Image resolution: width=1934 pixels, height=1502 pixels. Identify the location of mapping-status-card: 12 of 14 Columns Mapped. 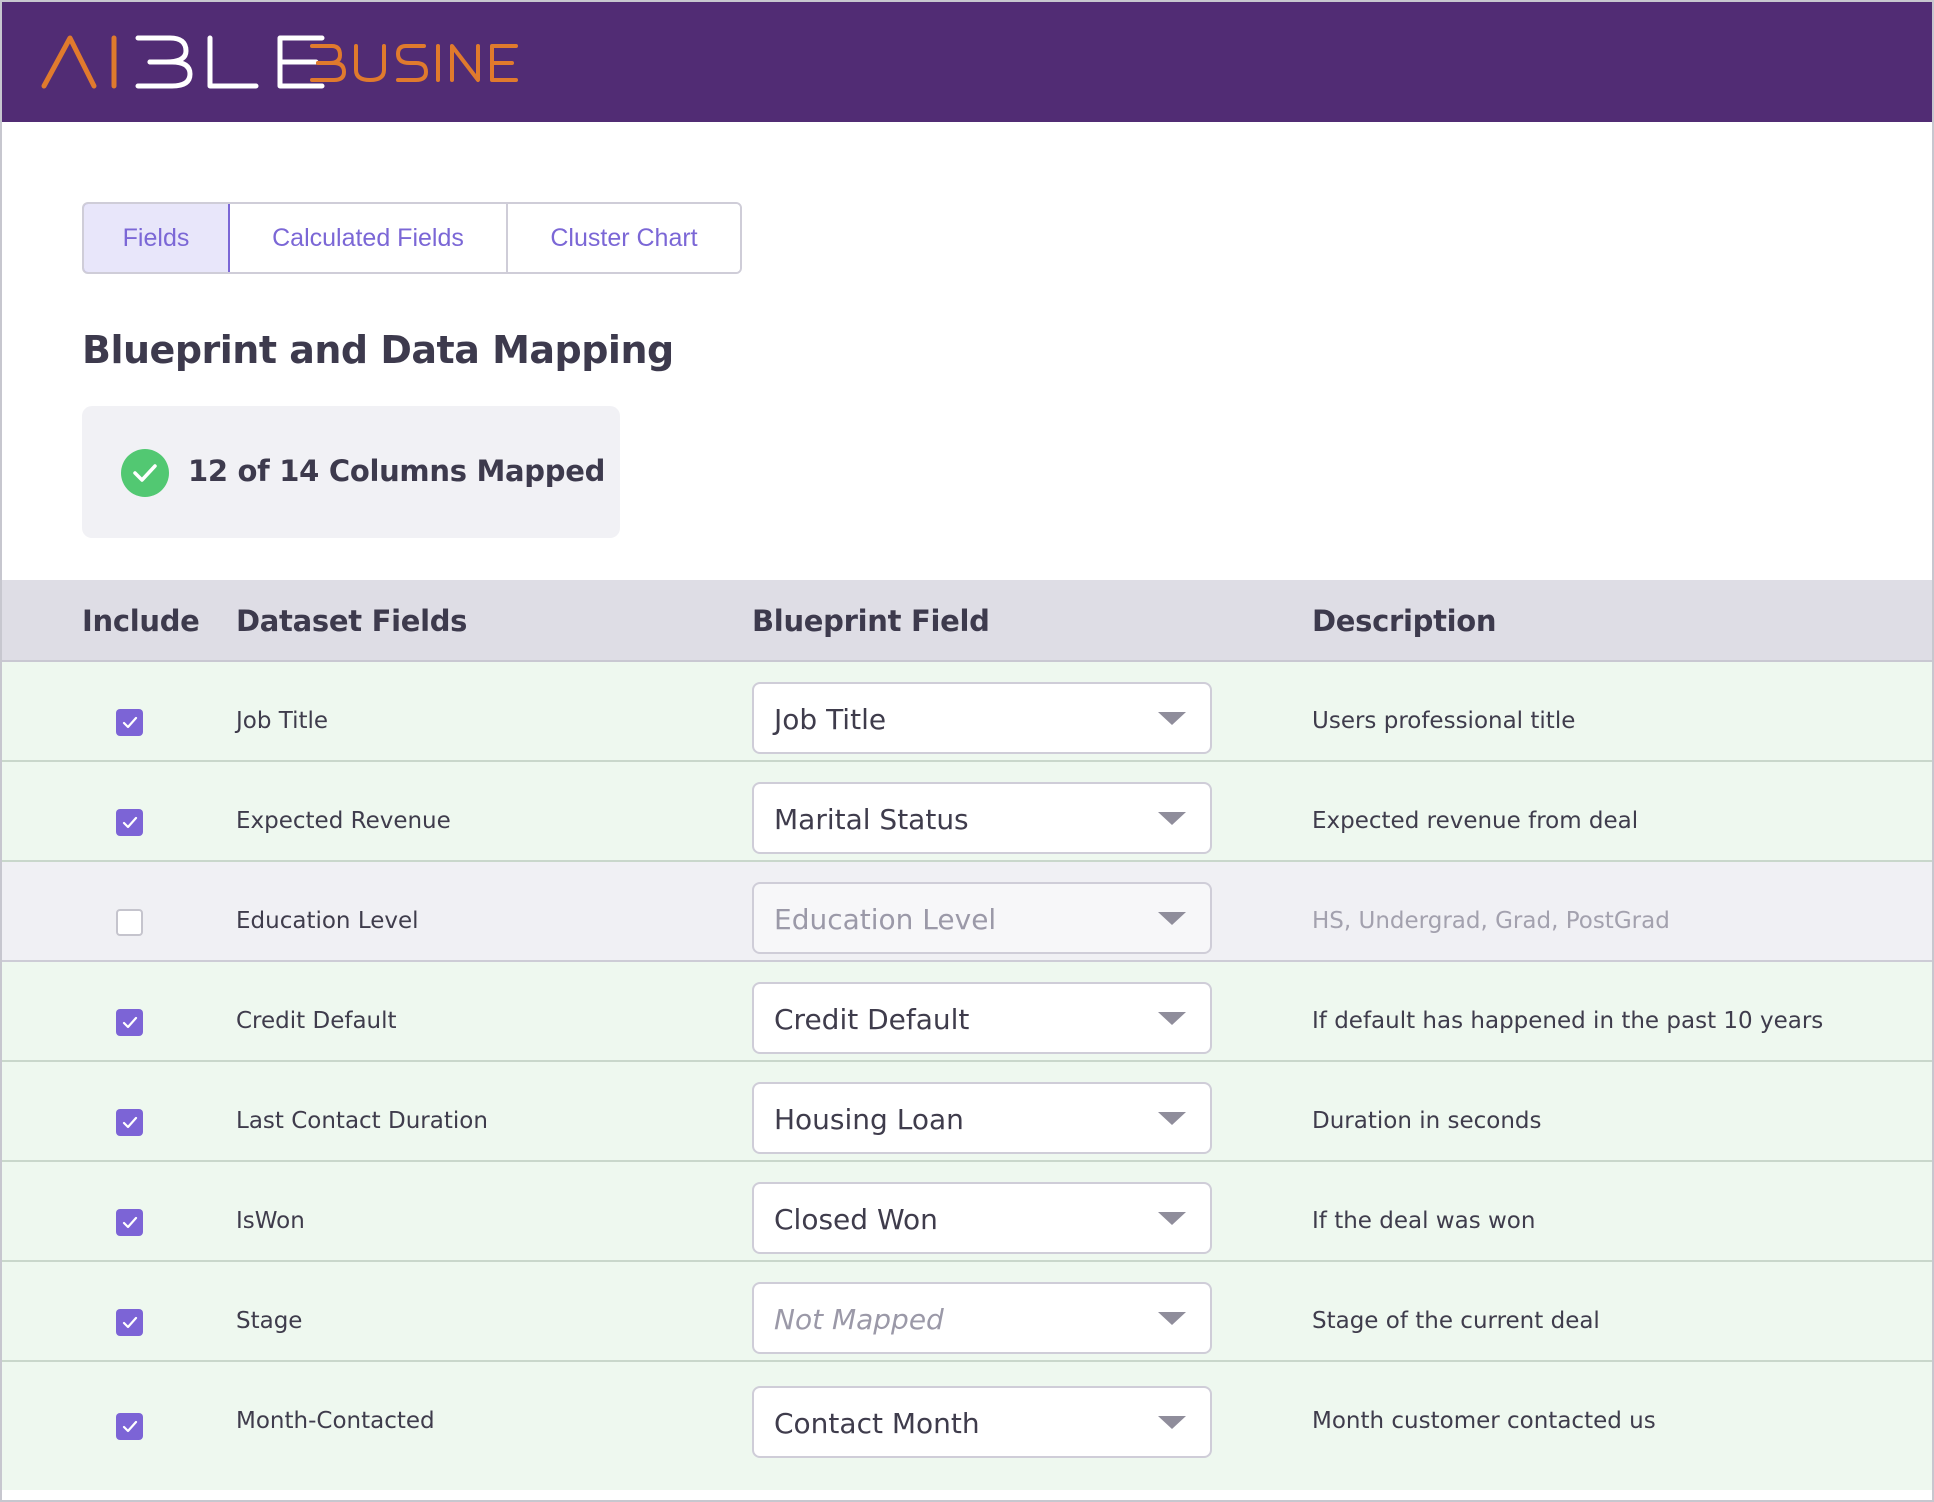
(351, 472).